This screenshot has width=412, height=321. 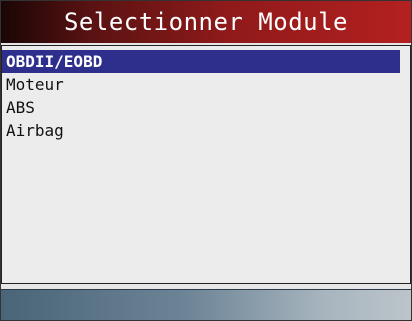 I want to click on menu-item-moteur: Moteur, so click(x=206, y=84).